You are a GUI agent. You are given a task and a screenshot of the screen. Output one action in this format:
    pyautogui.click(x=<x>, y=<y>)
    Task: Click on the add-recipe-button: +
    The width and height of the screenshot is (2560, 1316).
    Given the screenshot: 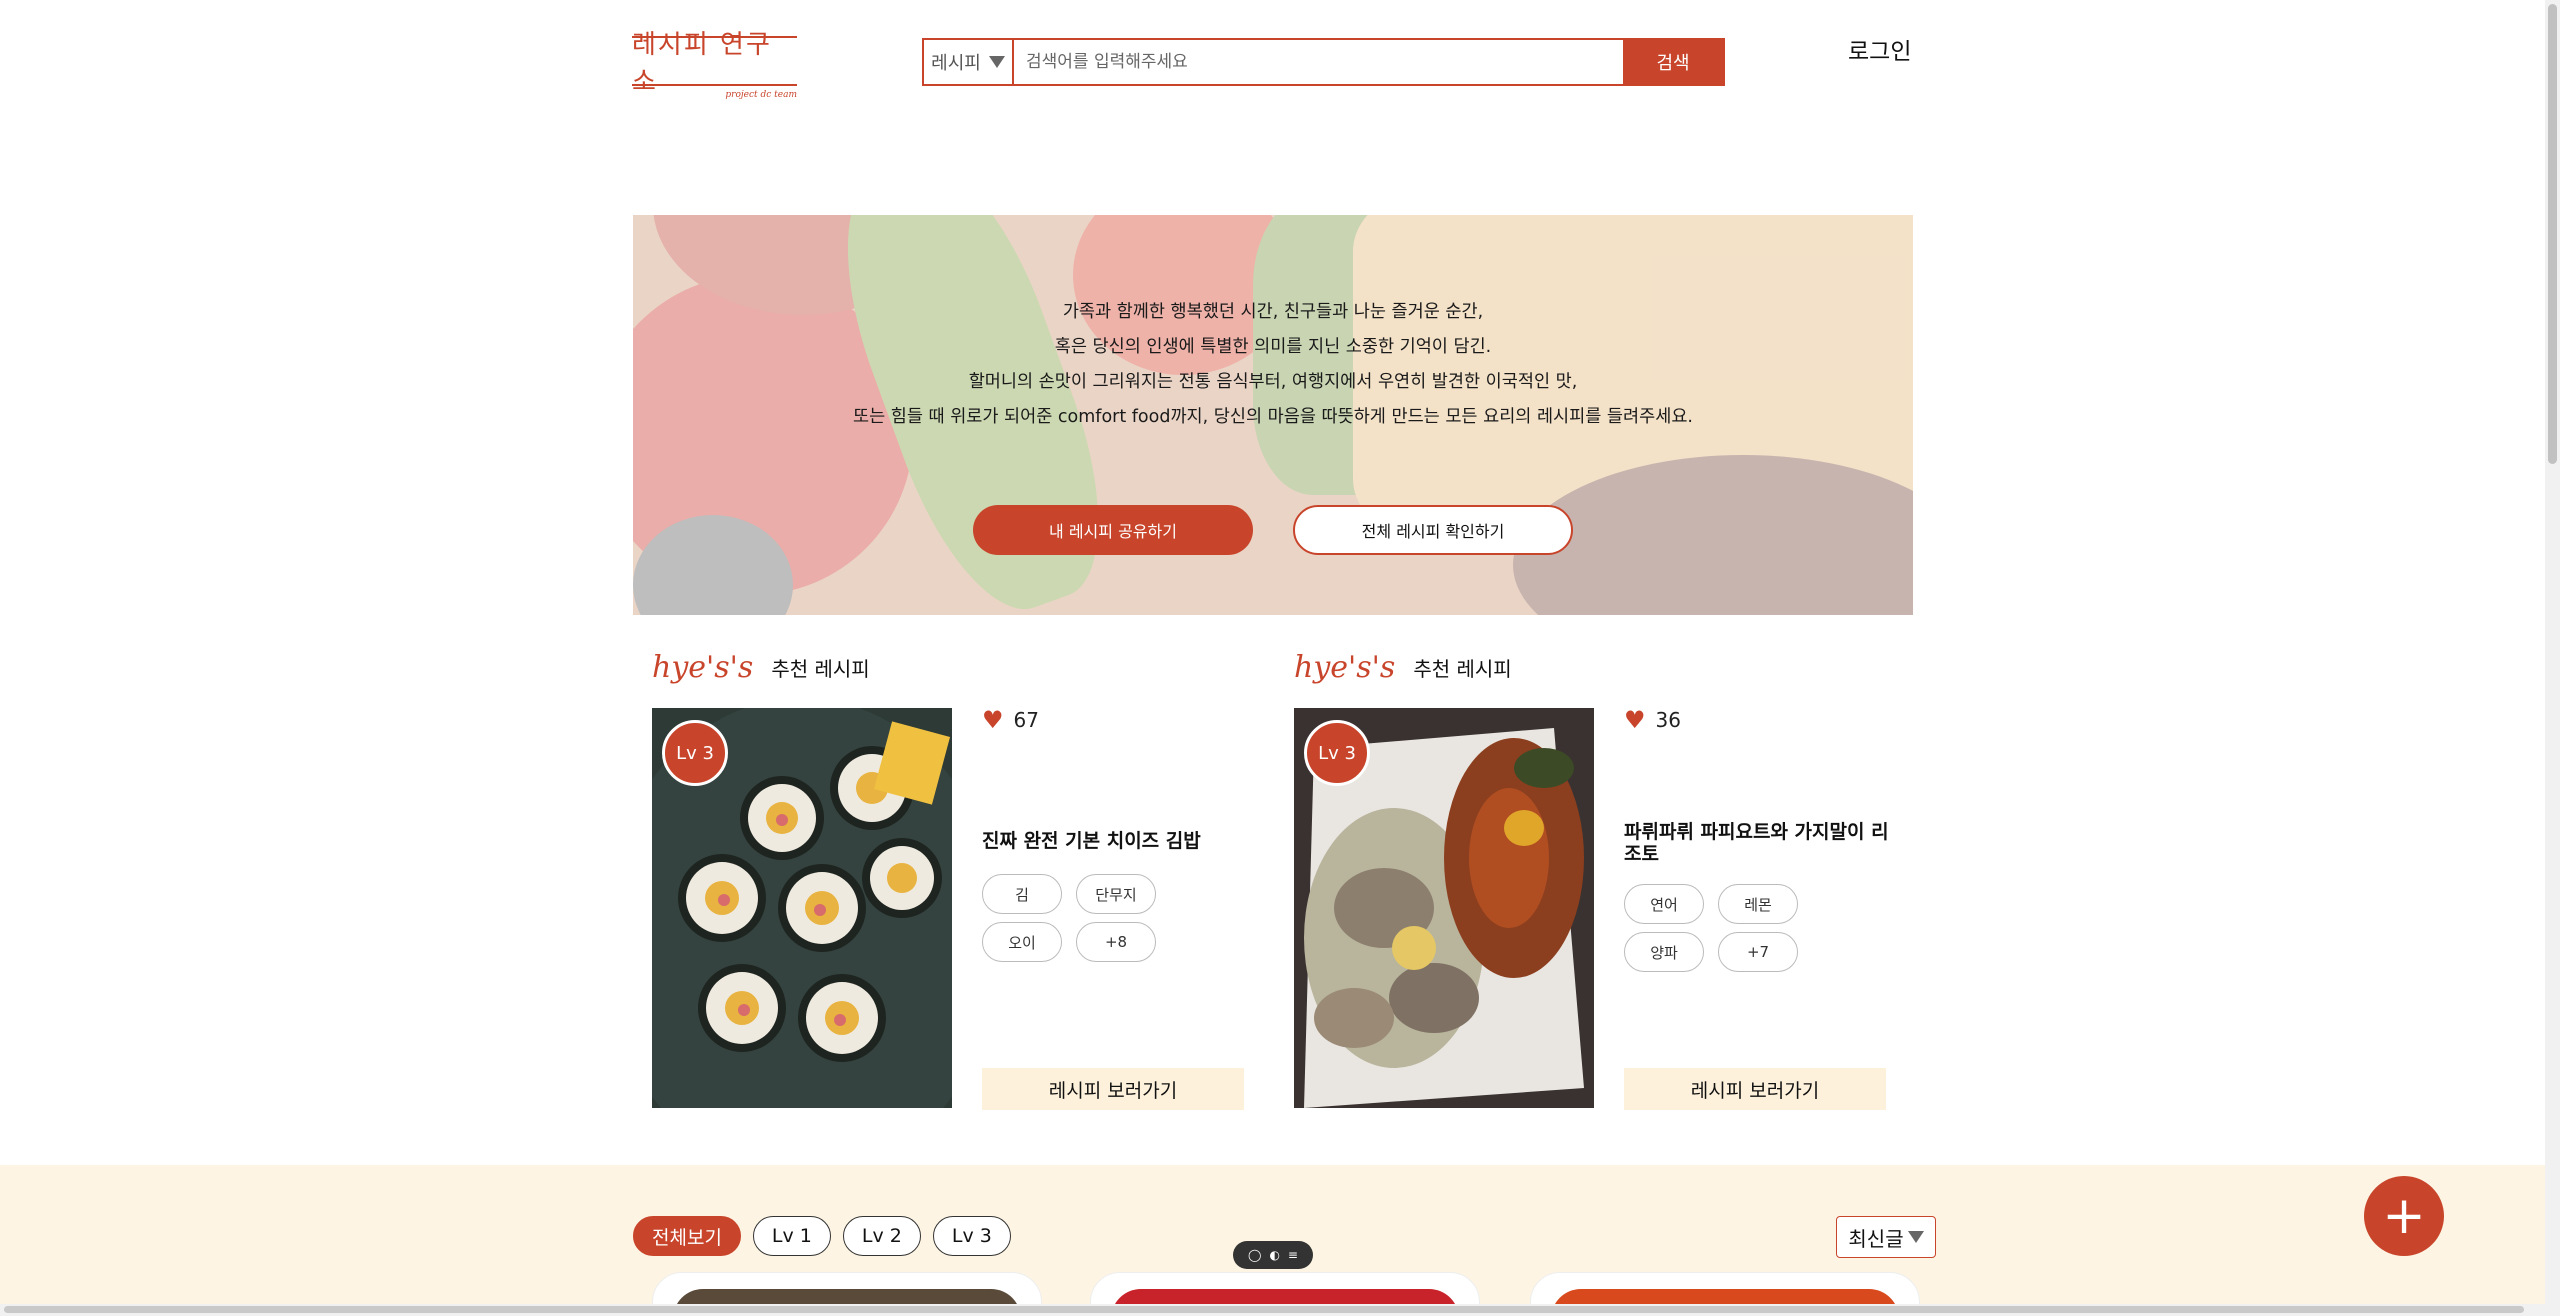 What is the action you would take?
    pyautogui.click(x=2404, y=1216)
    